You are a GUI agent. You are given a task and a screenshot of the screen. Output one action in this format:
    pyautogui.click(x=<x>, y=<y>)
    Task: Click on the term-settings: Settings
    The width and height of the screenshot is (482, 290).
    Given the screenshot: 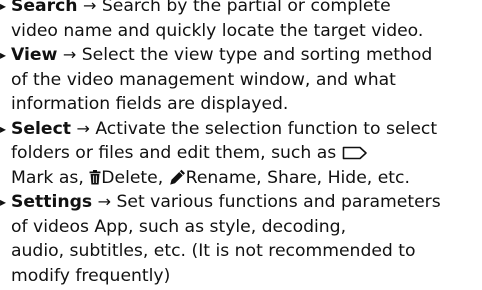 What is the action you would take?
    pyautogui.click(x=52, y=202)
    